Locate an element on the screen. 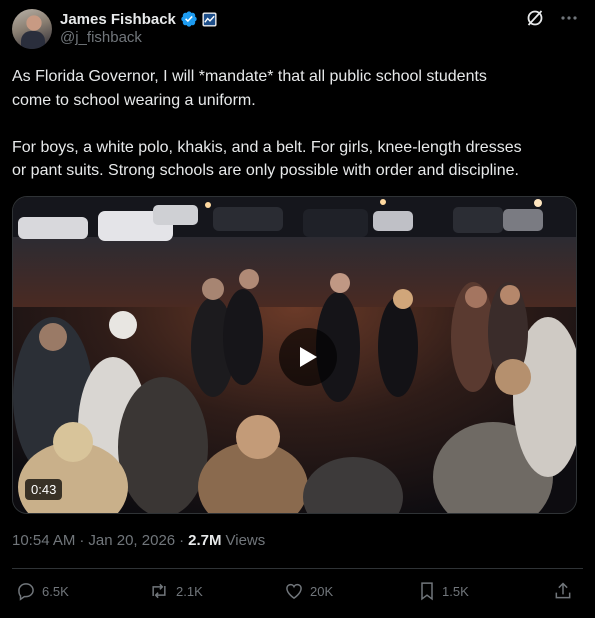 The width and height of the screenshot is (595, 618). bookmark-button: 1.5K is located at coordinates (443, 591).